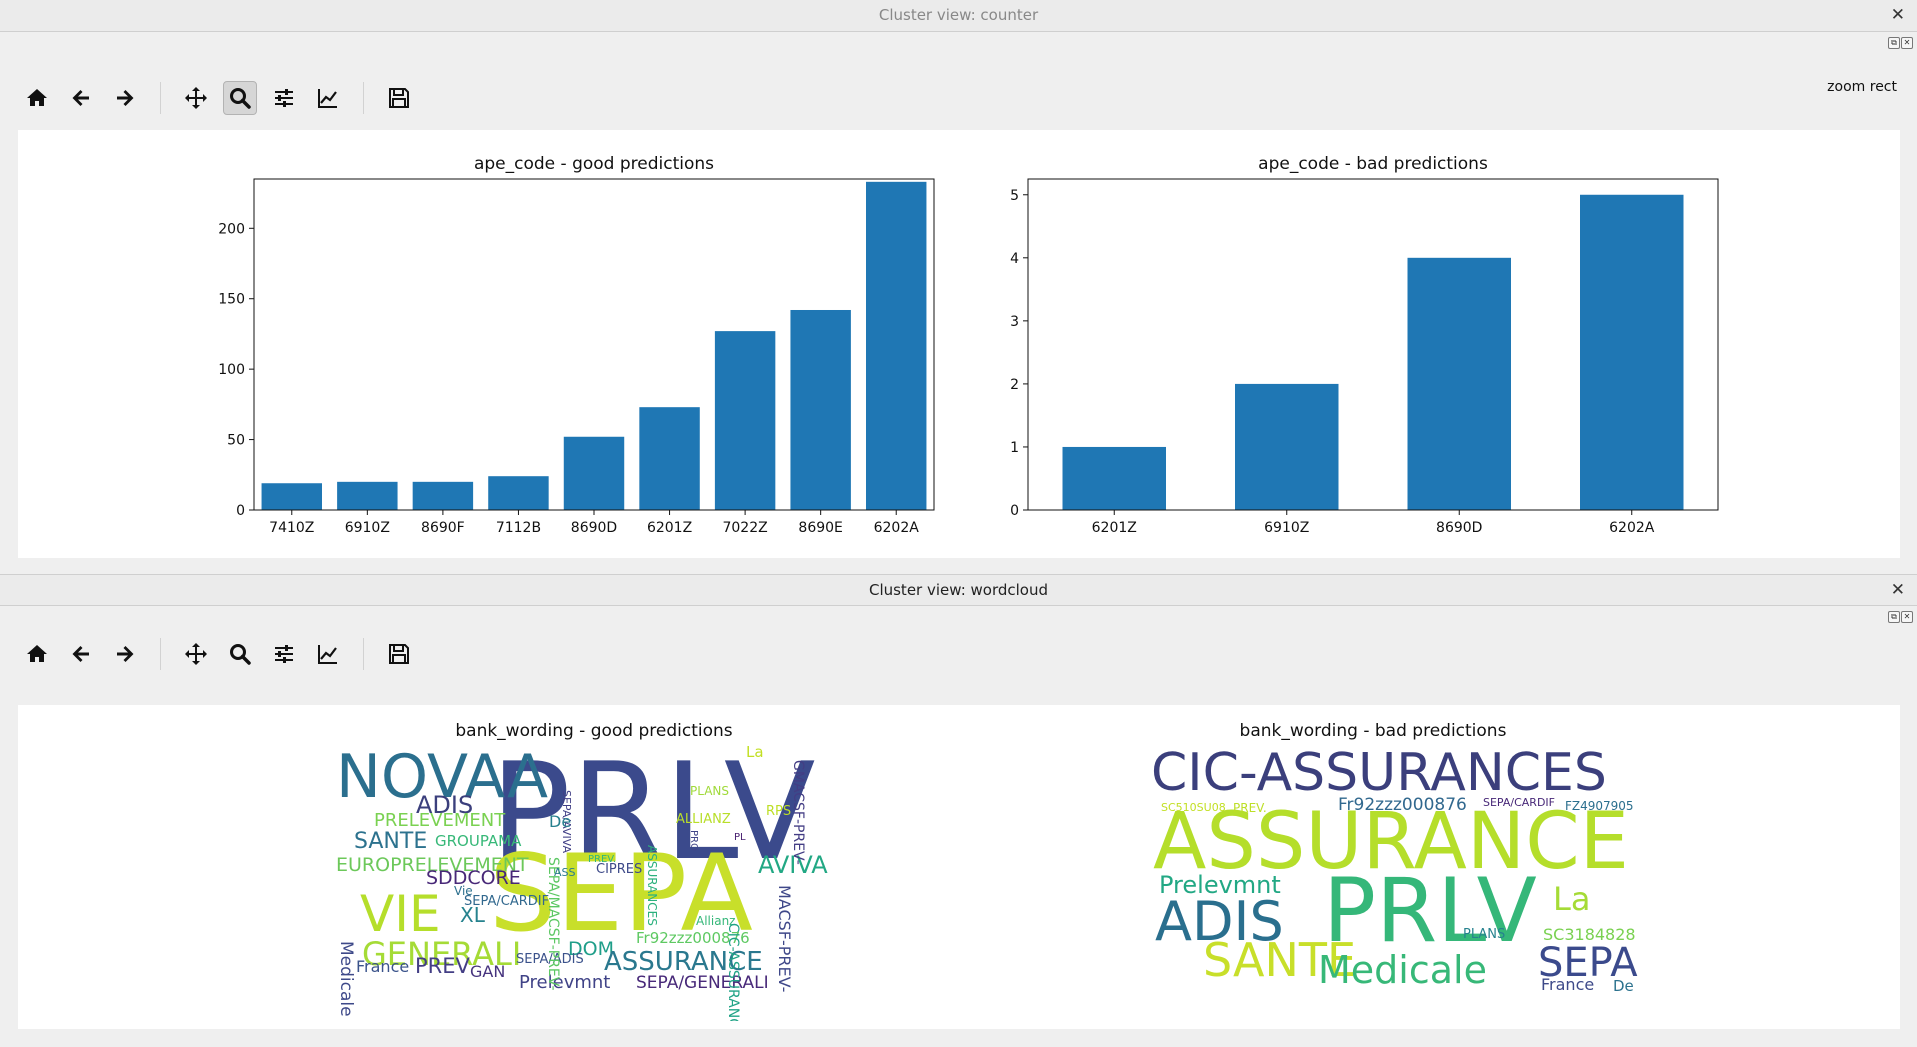 This screenshot has width=1917, height=1047. What do you see at coordinates (1193, 807) in the screenshot?
I see `wordcloud-word: SC510SU08` at bounding box center [1193, 807].